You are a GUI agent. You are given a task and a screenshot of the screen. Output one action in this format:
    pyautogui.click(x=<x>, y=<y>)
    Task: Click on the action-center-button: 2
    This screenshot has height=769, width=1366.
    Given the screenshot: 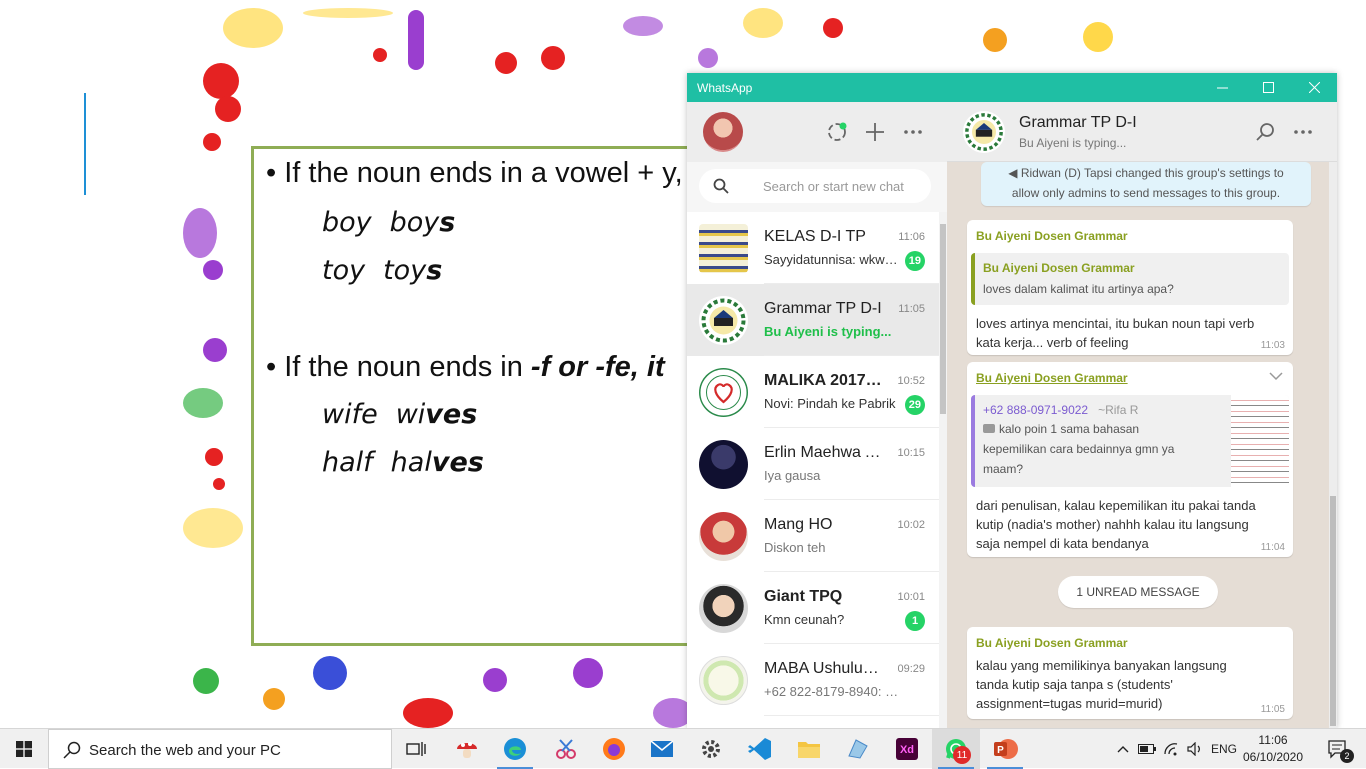 What is the action you would take?
    pyautogui.click(x=1338, y=749)
    